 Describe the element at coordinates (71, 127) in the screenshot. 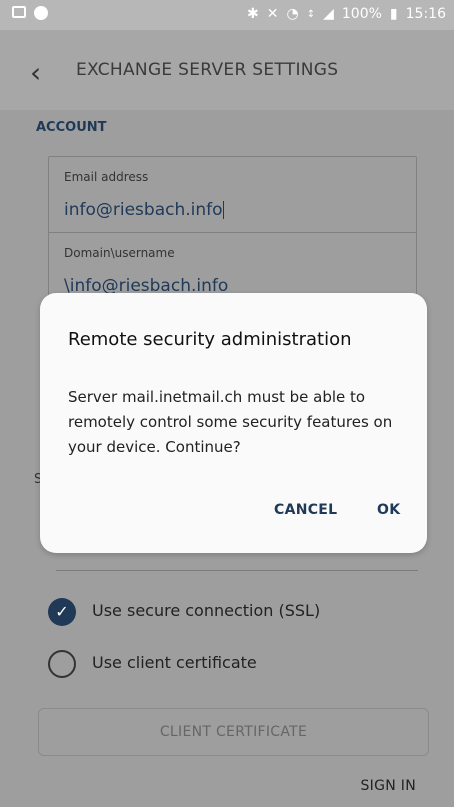

I see `account-section-label: ACCOUNT` at that location.